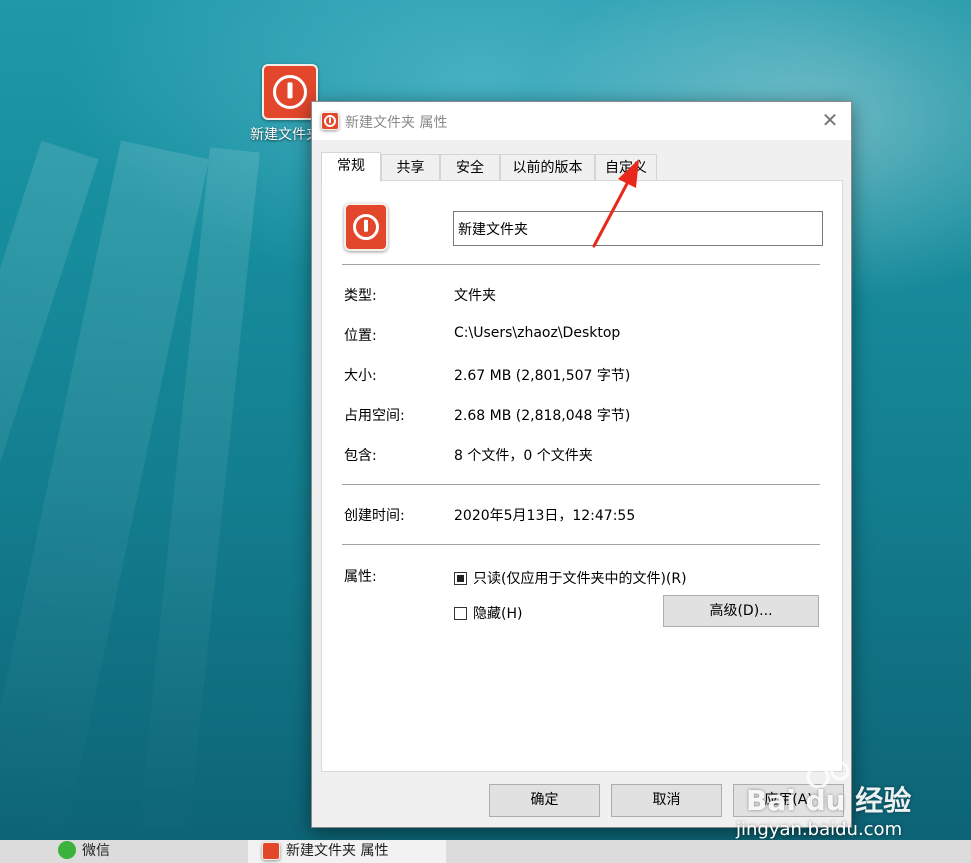  What do you see at coordinates (282, 135) in the screenshot?
I see `desktop-icon-label: 新建文件夹` at bounding box center [282, 135].